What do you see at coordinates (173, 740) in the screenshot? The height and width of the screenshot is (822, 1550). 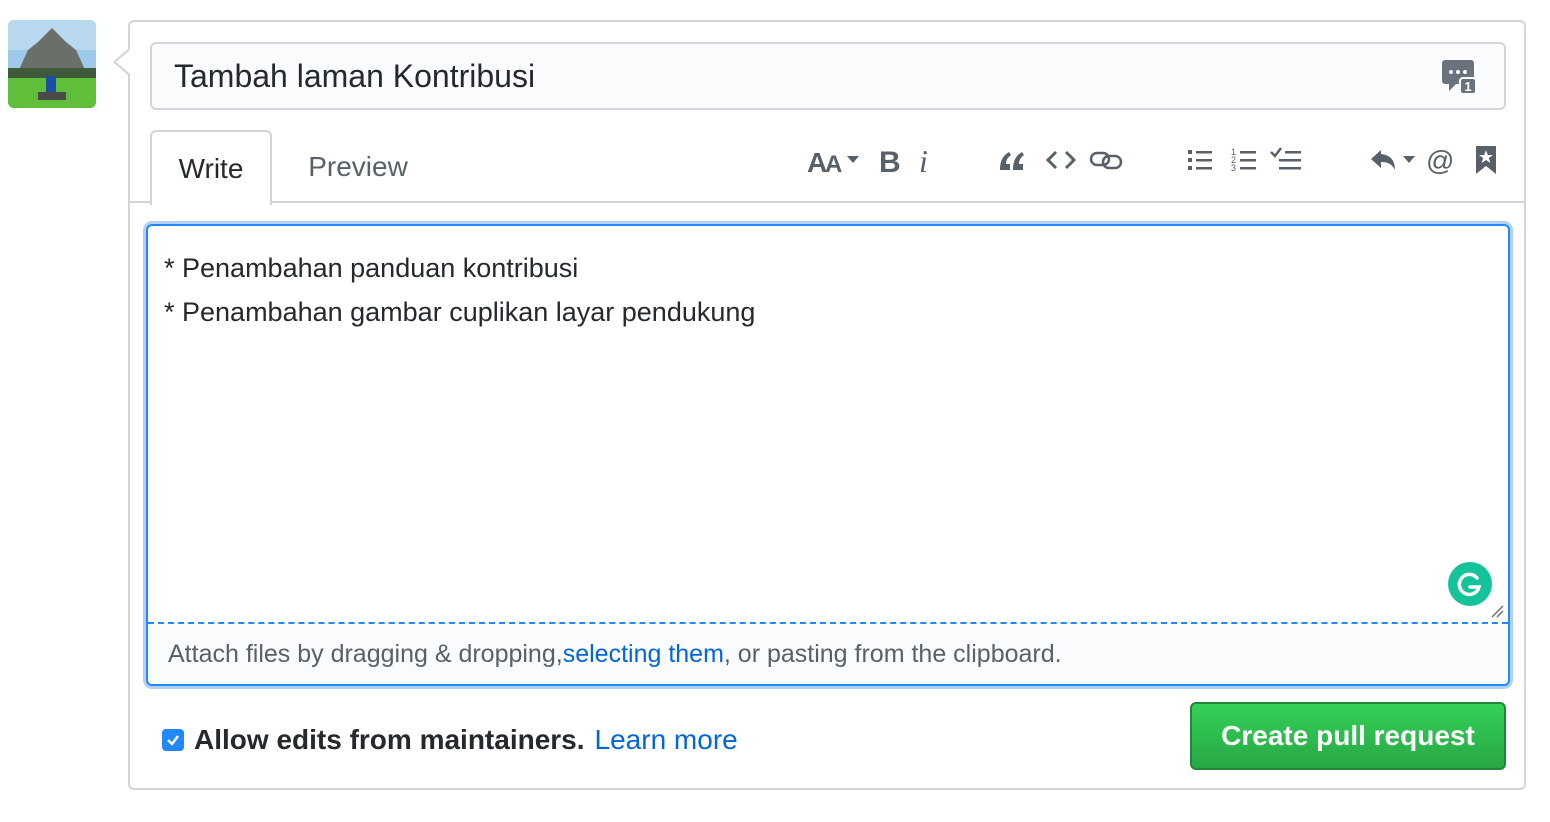 I see `allow-edits-checkbox` at bounding box center [173, 740].